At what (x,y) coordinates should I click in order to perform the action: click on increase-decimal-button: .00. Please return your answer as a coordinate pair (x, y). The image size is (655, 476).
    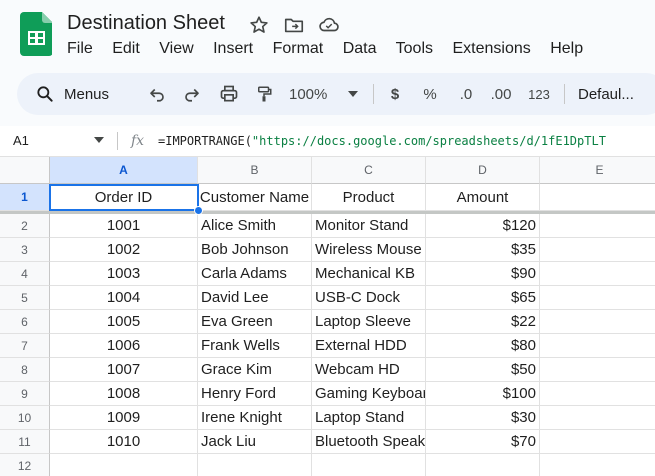
    Looking at the image, I should click on (501, 94).